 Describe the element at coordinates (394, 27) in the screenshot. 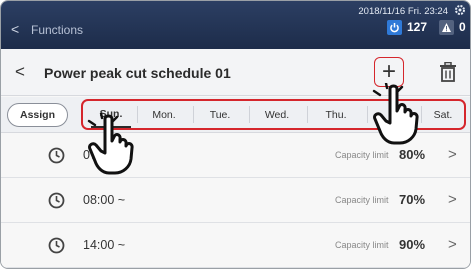

I see `power-icon` at that location.